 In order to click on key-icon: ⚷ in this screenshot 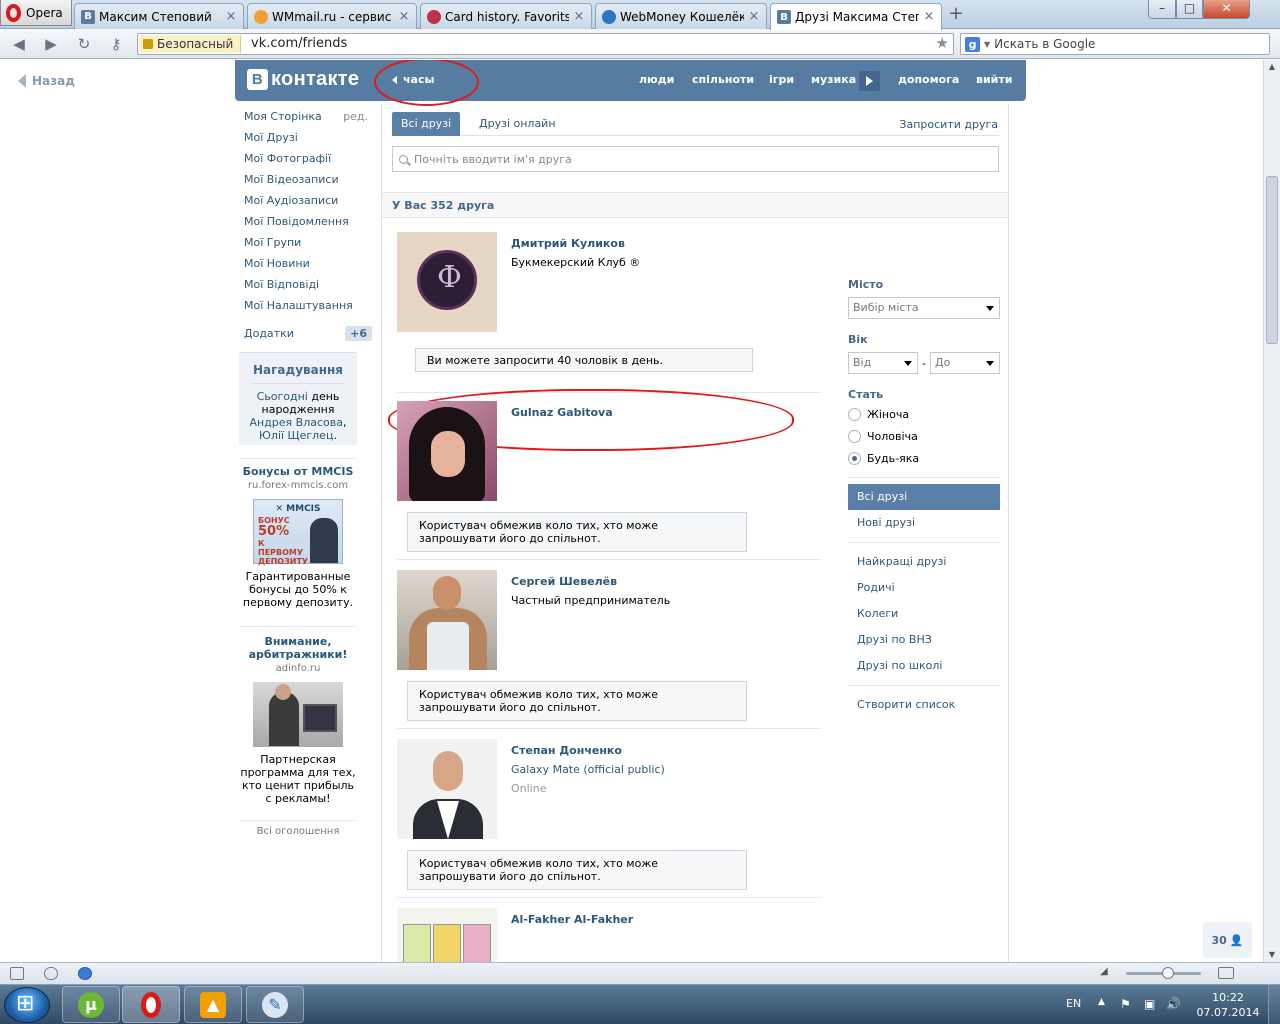, I will do `click(116, 44)`.